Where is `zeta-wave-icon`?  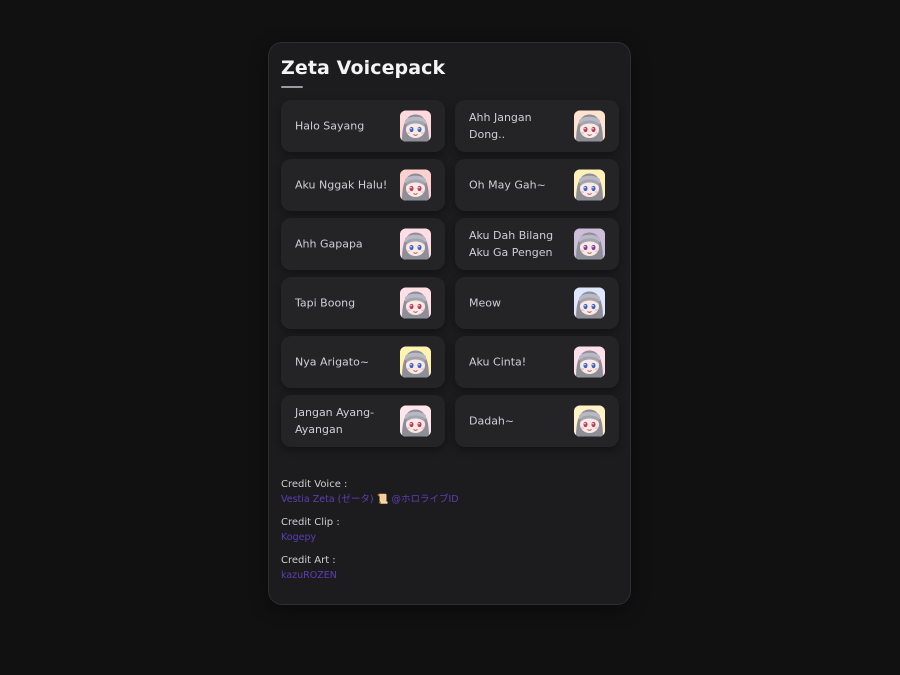 zeta-wave-icon is located at coordinates (589, 421).